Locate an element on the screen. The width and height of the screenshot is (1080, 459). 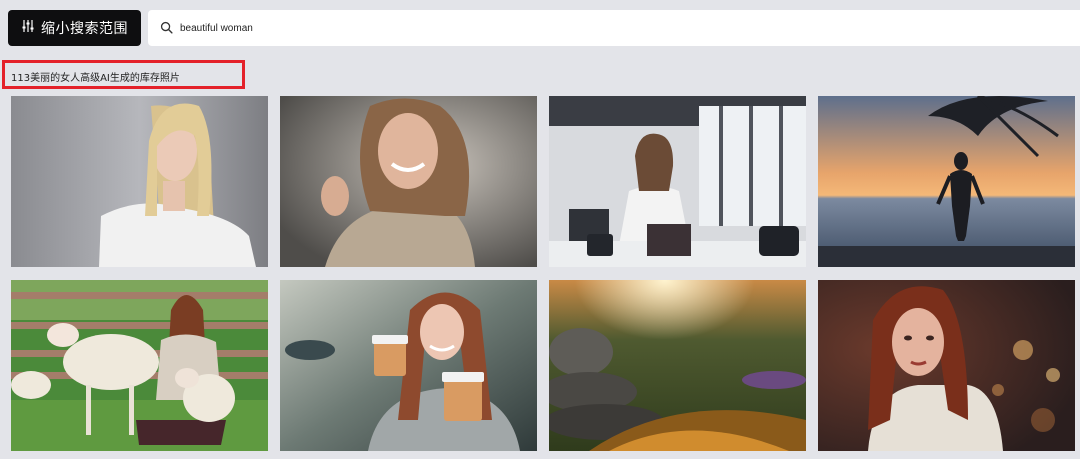
result-count: 113美丽的女人高级AI生成的库存照片 is located at coordinates (95, 78).